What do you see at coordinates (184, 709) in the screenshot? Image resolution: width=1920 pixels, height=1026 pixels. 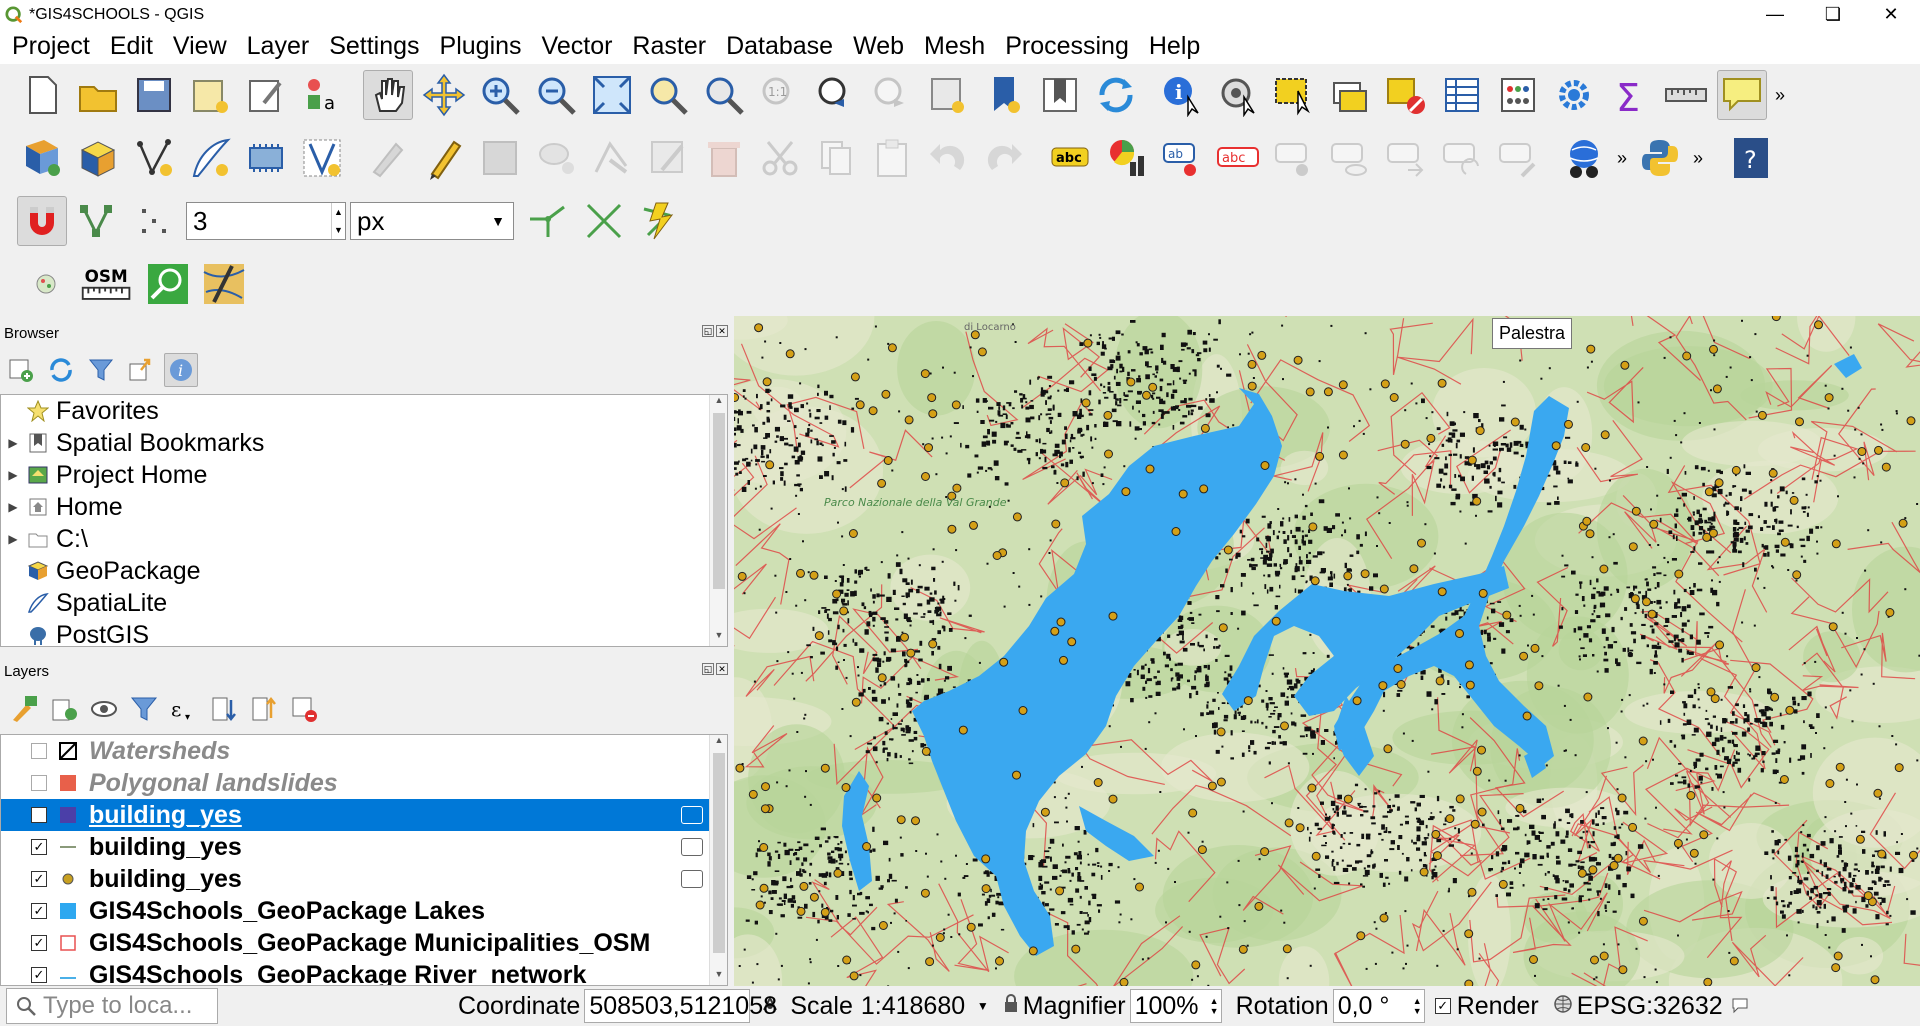 I see `filter-by-expression-icon: ε ▾` at bounding box center [184, 709].